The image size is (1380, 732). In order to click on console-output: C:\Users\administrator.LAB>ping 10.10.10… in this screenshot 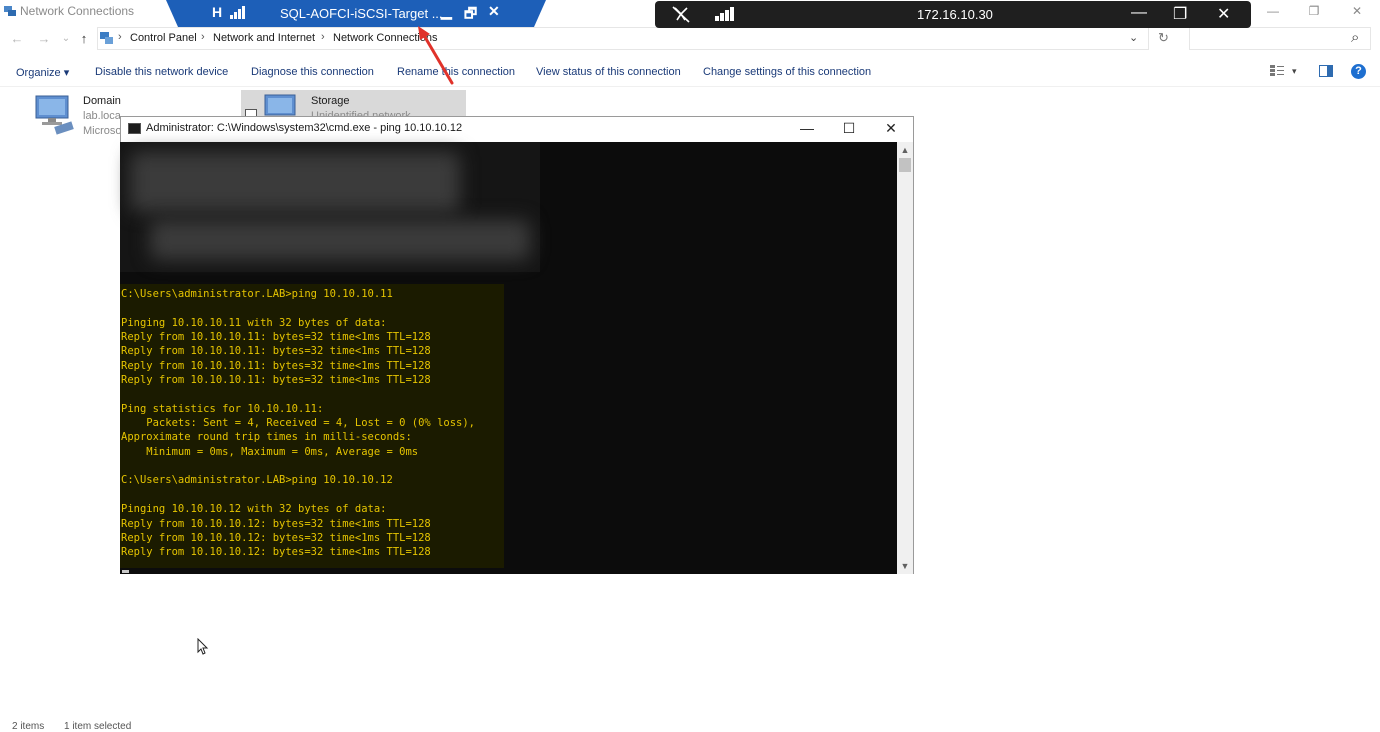, I will do `click(298, 423)`.